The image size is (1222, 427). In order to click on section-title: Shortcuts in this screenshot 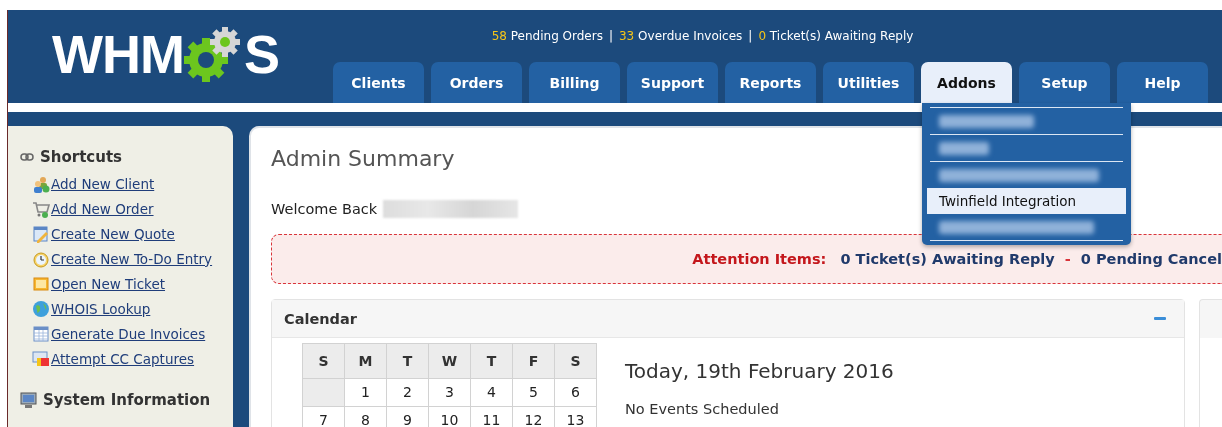, I will do `click(81, 157)`.